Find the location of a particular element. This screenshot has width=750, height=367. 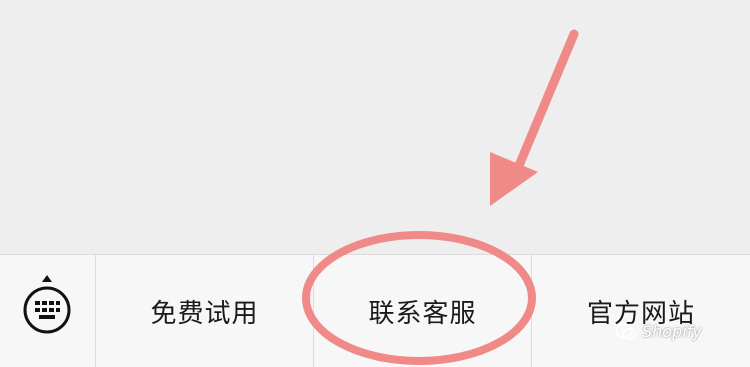

watermark-text: Shopify is located at coordinates (672, 331).